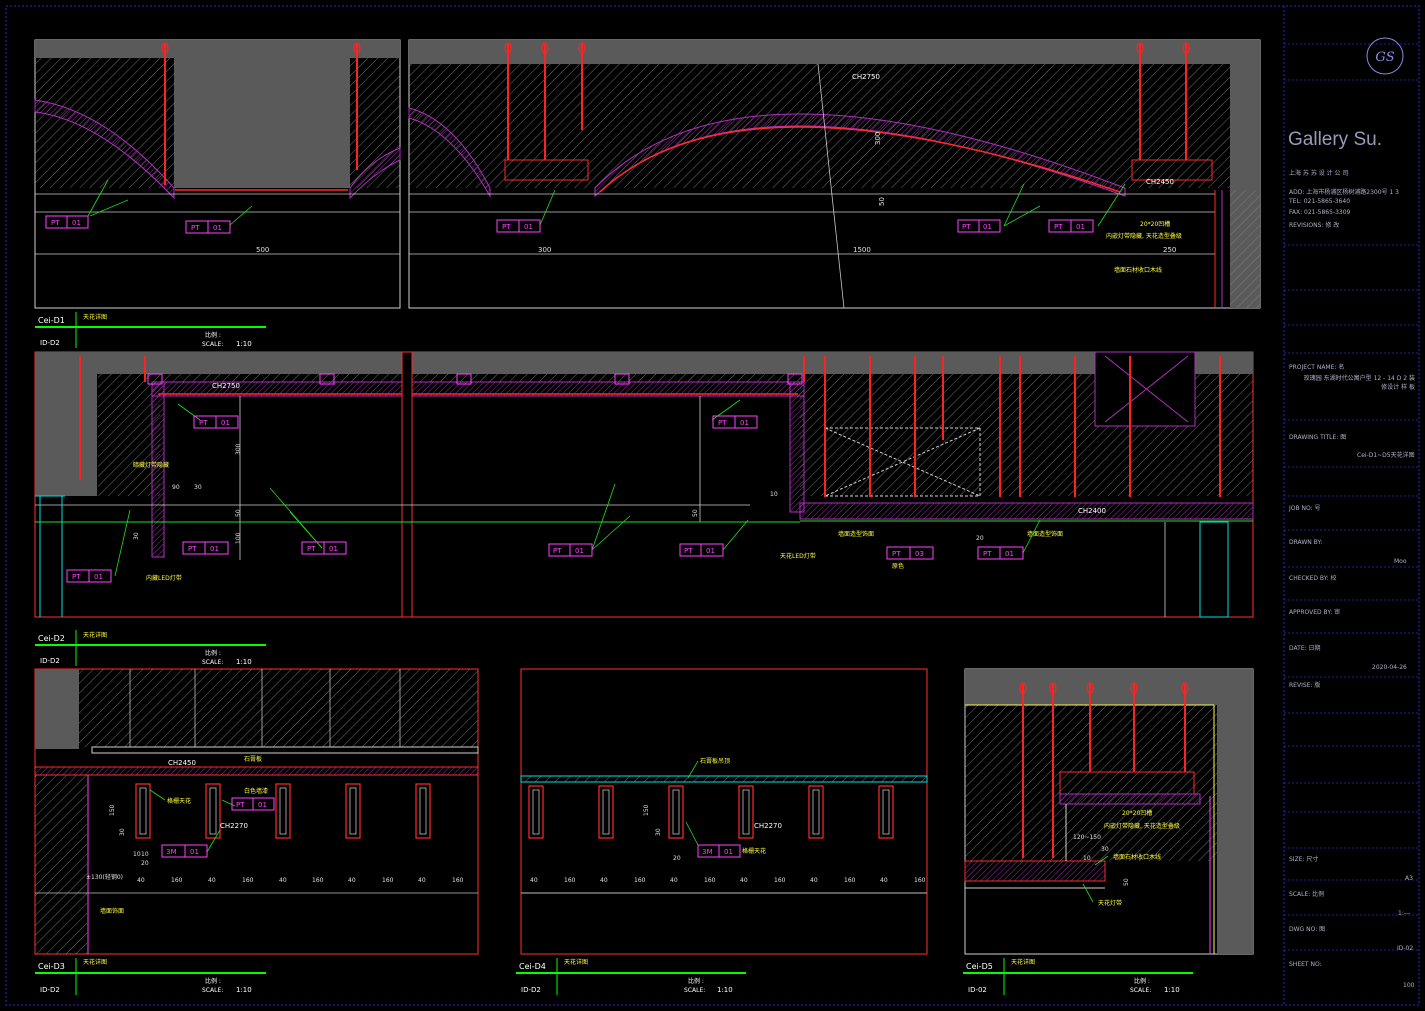 This screenshot has width=1425, height=1011. I want to click on annotation-note: 墙面石材收口木线, so click(1137, 857).